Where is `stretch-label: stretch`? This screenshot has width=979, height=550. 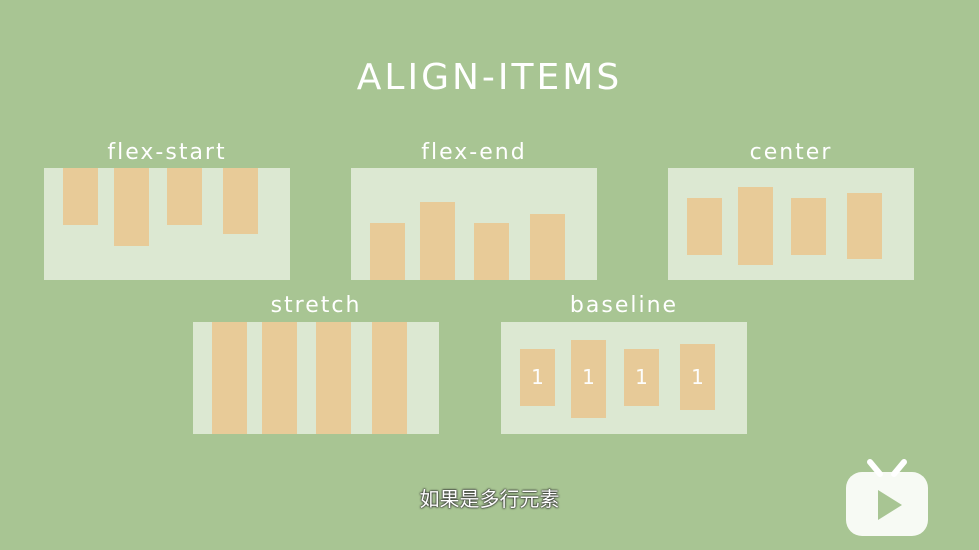 stretch-label: stretch is located at coordinates (316, 305).